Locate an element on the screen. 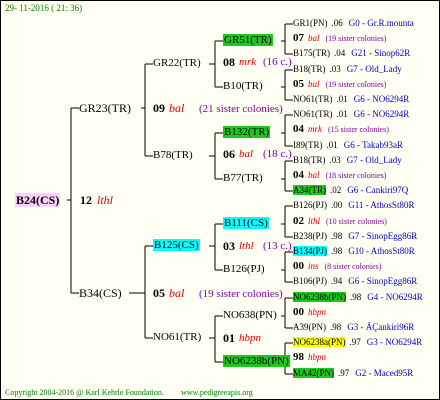  gen4-sisters: (15 sister colonies) is located at coordinates (358, 129).